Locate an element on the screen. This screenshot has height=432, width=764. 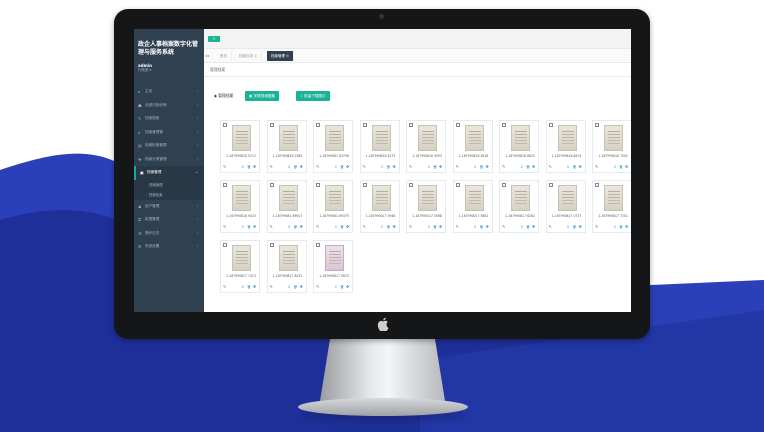
sidebar-item-users: ♟ 用户管理 › is located at coordinates (169, 207).